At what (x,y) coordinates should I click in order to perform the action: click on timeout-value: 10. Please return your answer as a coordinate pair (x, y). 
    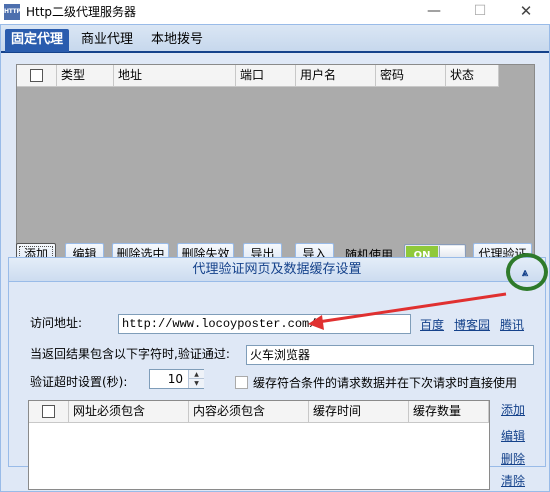
    Looking at the image, I should click on (175, 379).